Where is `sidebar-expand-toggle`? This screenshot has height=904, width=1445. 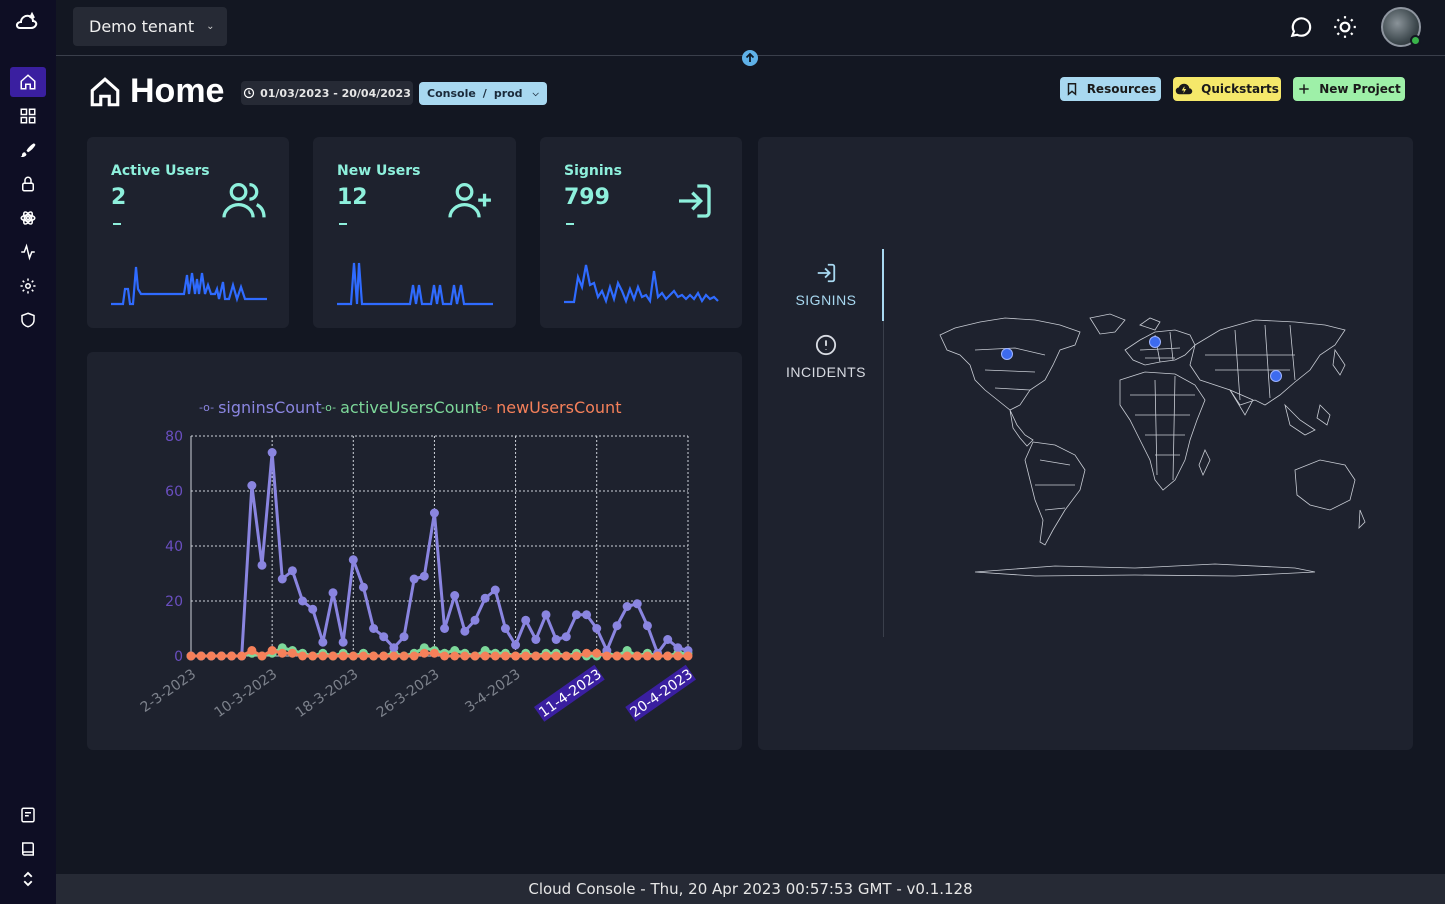 sidebar-expand-toggle is located at coordinates (28, 879).